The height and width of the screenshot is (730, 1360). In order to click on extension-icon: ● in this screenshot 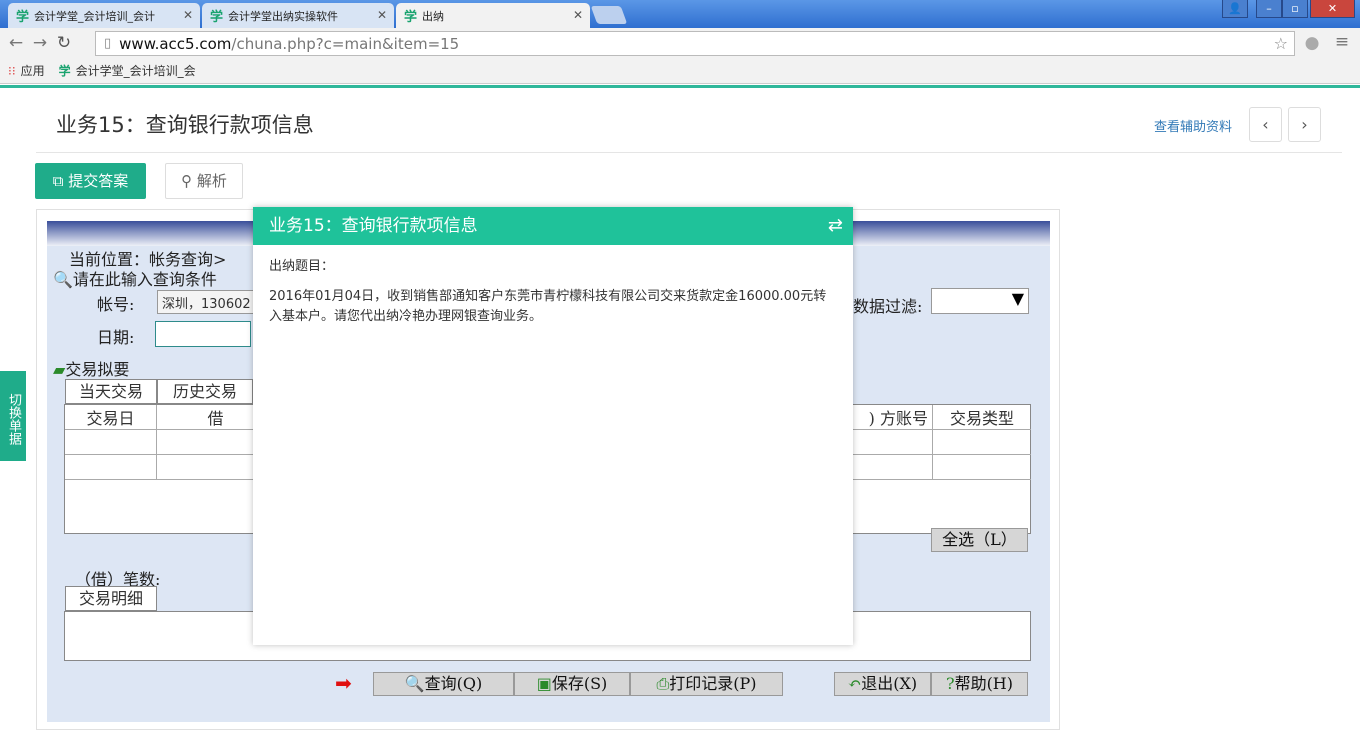, I will do `click(1312, 43)`.